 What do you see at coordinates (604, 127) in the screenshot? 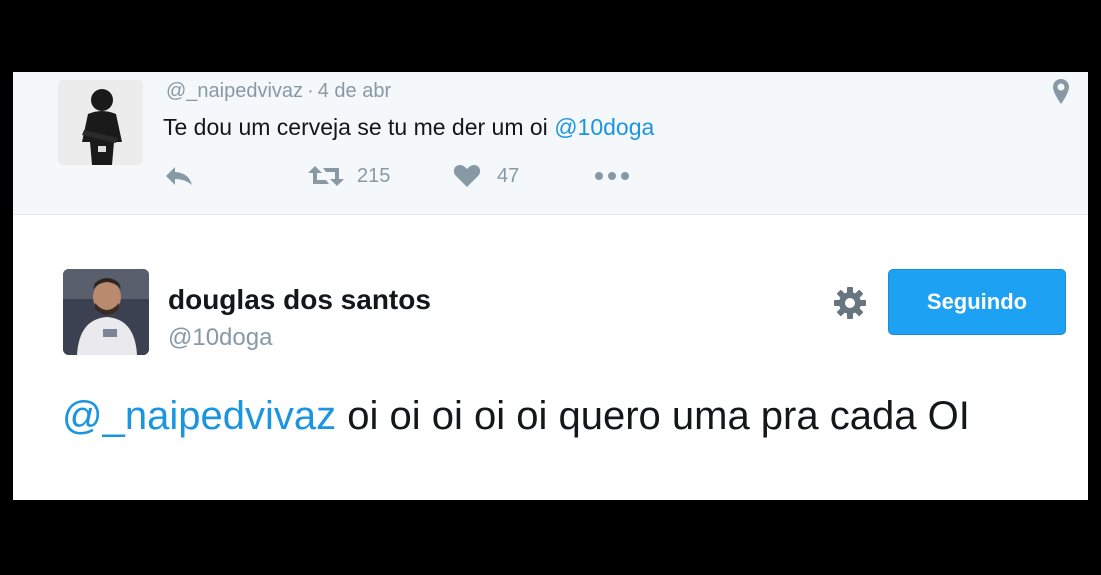
I see `mention-link: @10doga` at bounding box center [604, 127].